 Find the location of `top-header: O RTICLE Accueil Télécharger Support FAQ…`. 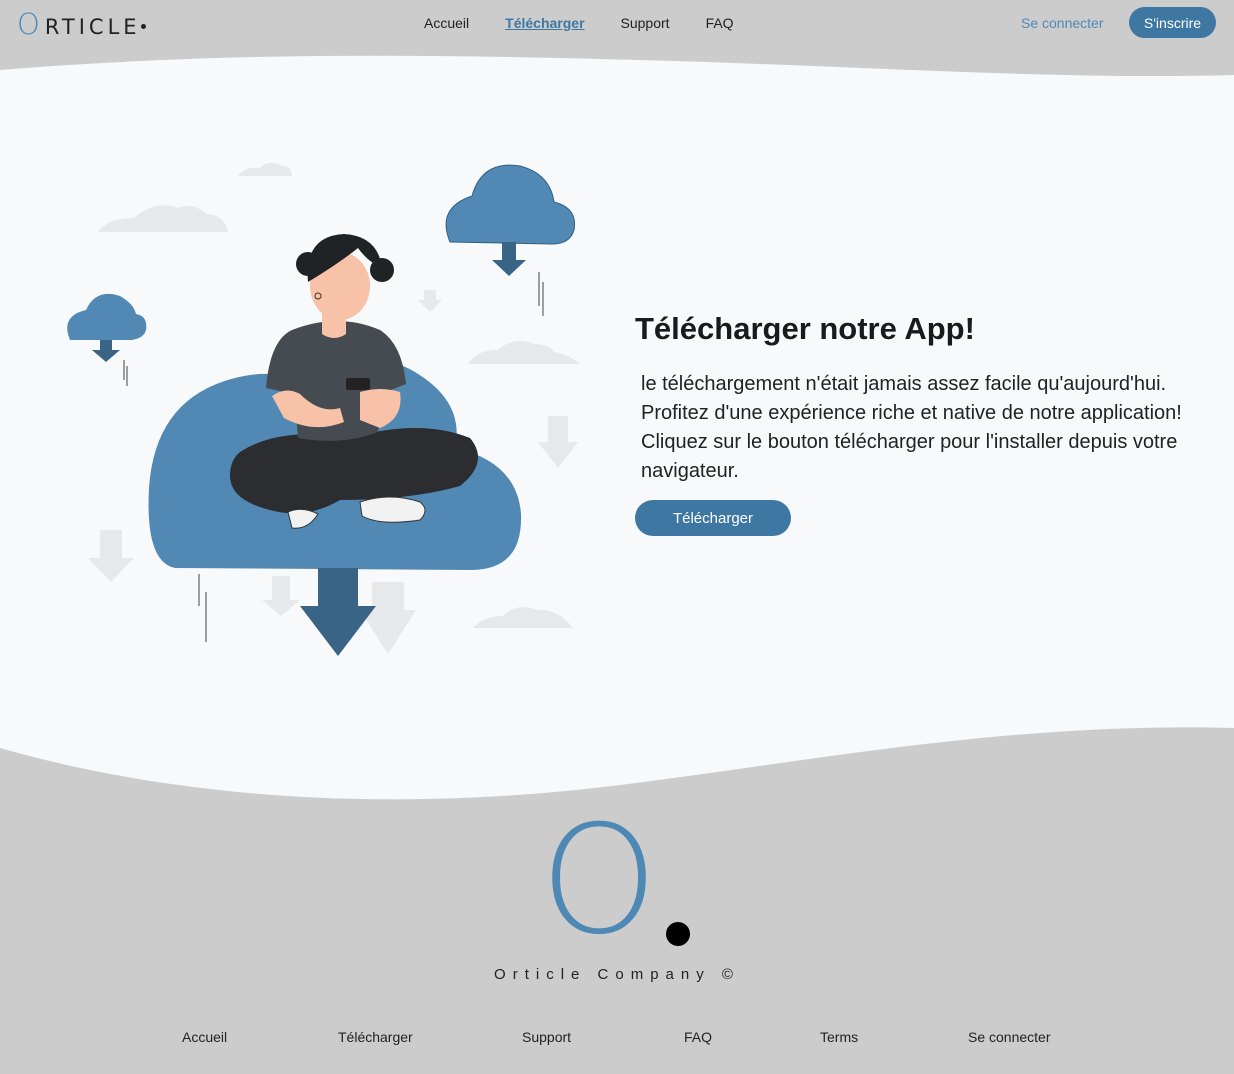

top-header: O RTICLE Accueil Télécharger Support FAQ… is located at coordinates (617, 30).